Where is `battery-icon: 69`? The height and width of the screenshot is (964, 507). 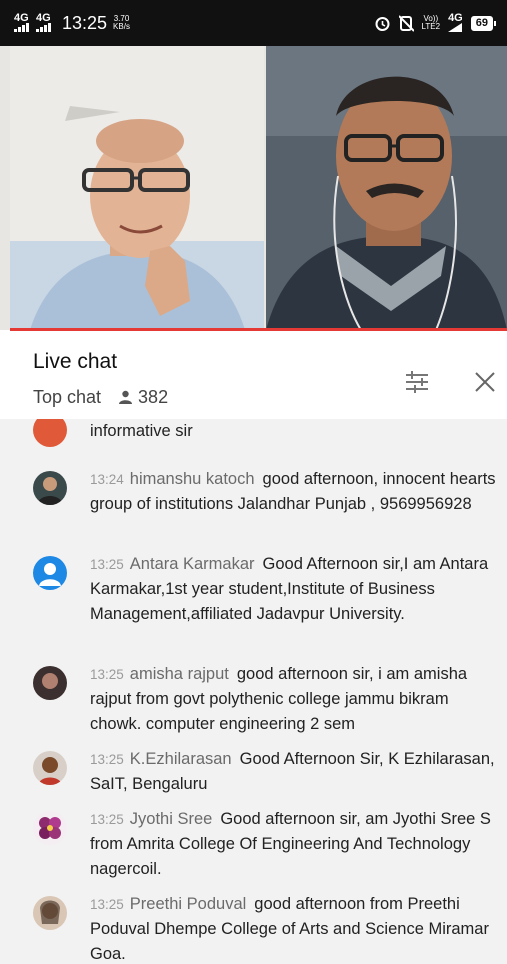 battery-icon: 69 is located at coordinates (483, 23).